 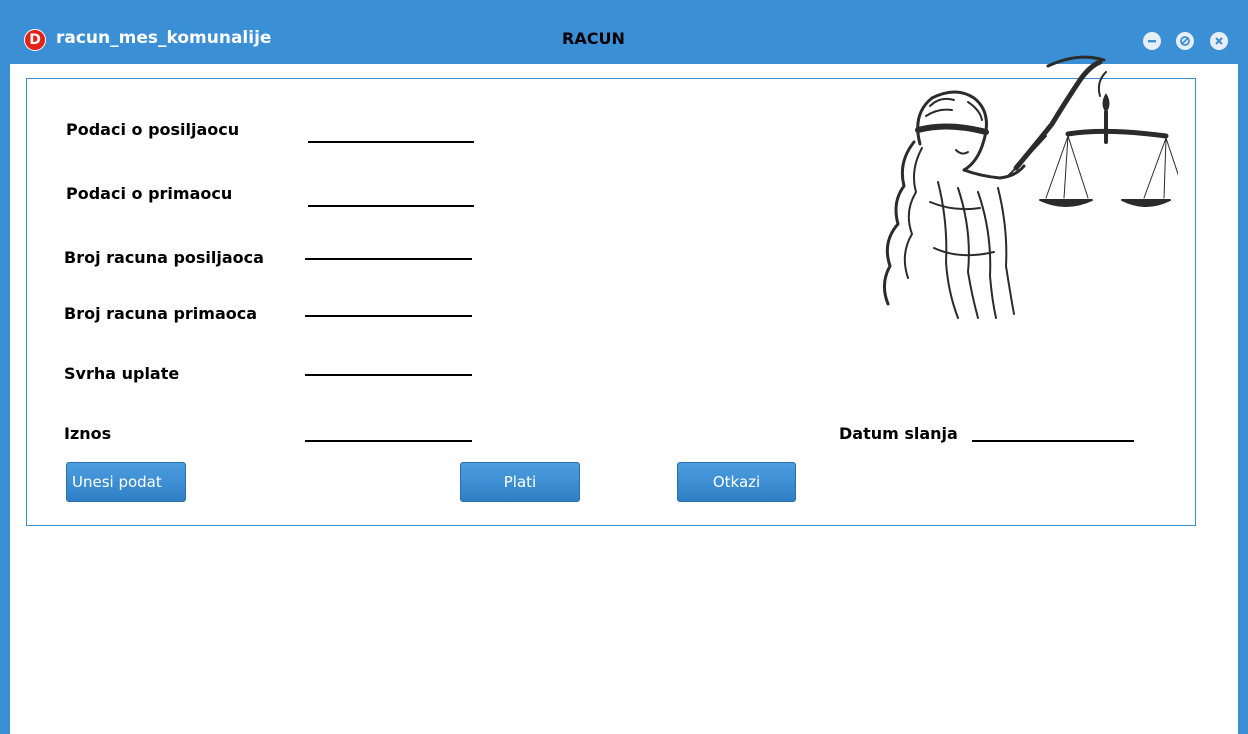 What do you see at coordinates (736, 482) in the screenshot?
I see `cancel-button: Otkazi` at bounding box center [736, 482].